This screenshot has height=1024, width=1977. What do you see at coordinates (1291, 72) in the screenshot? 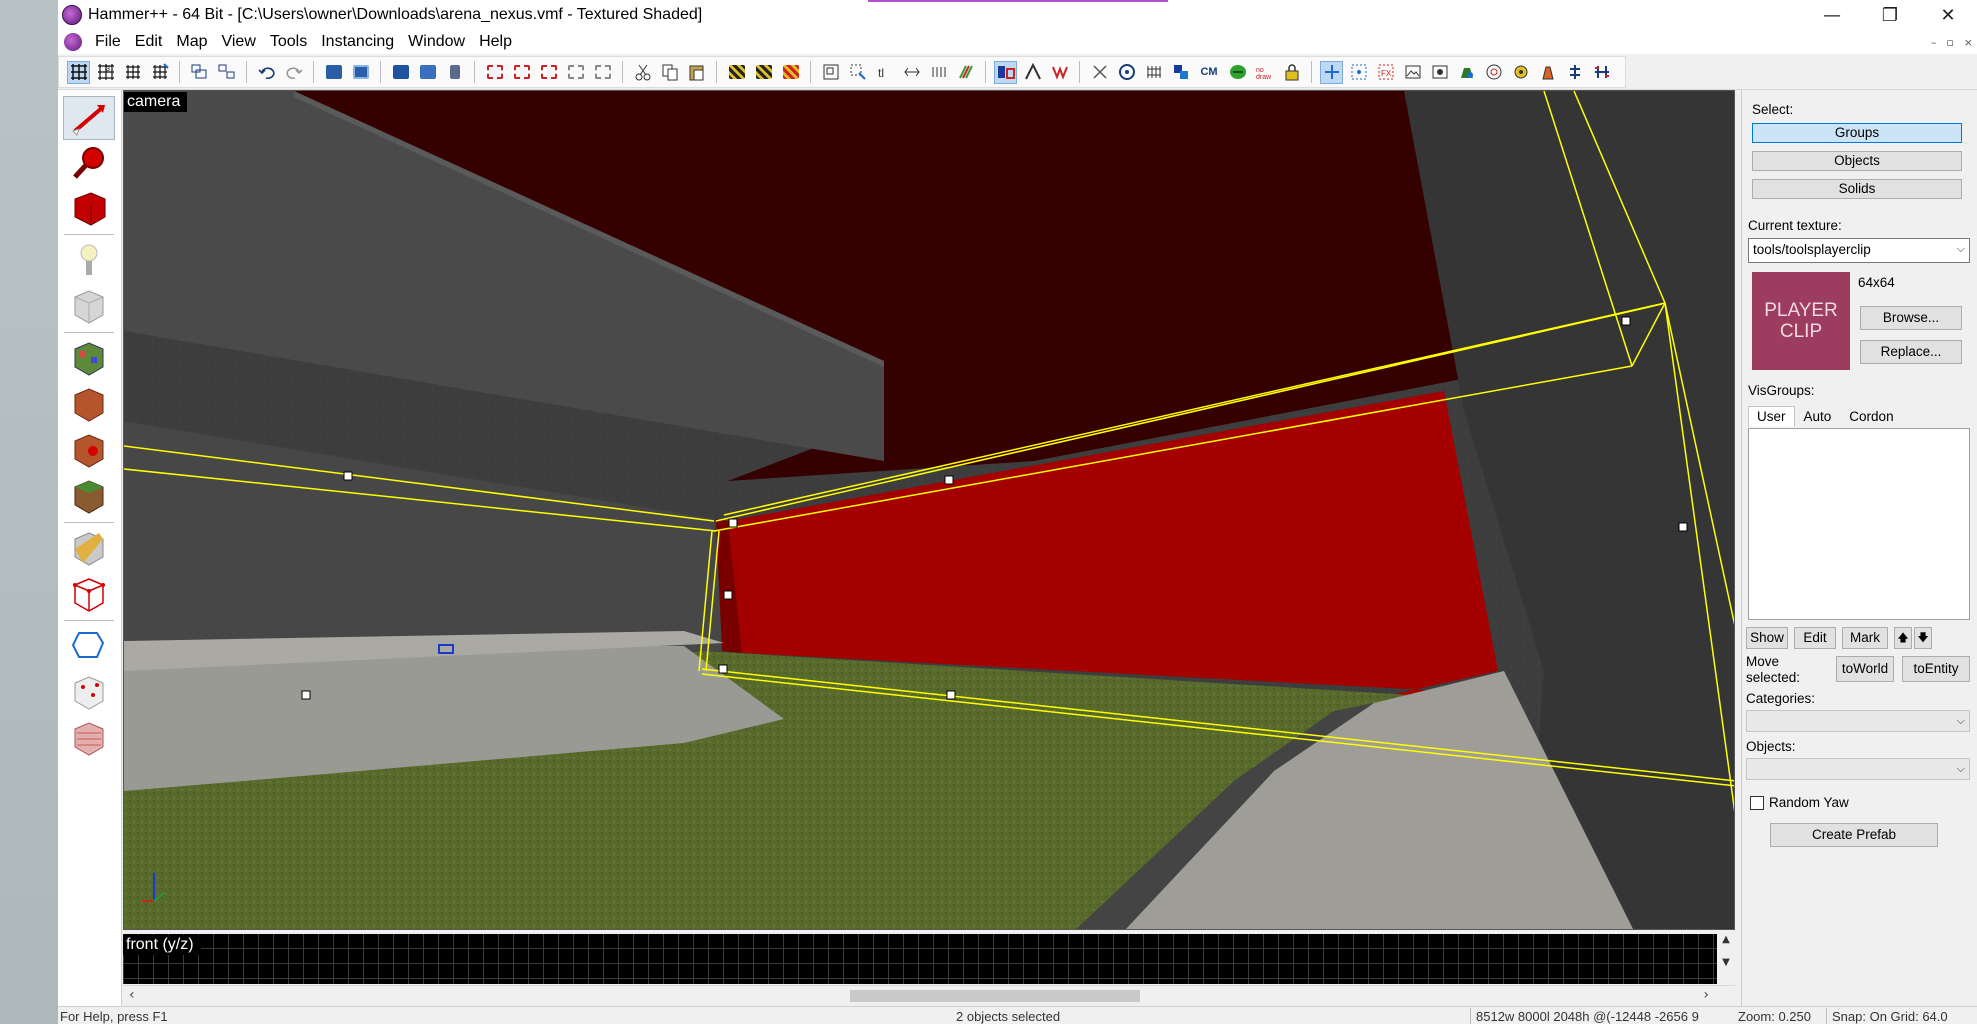
I see `lock-icon` at bounding box center [1291, 72].